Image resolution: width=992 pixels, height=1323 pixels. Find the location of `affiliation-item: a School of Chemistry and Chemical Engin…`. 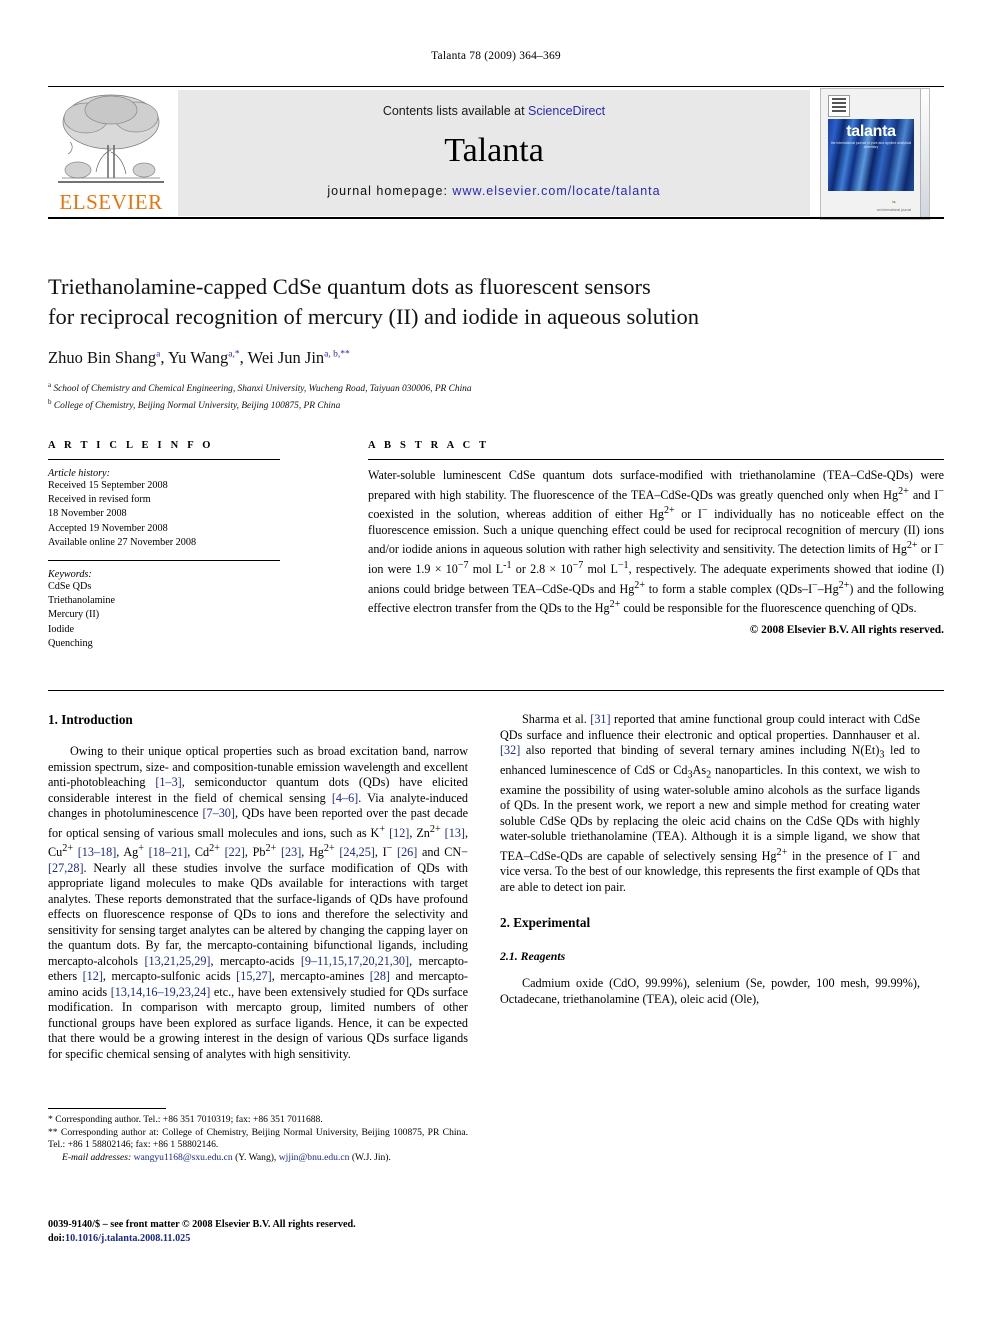

affiliation-item: a School of Chemistry and Chemical Engin… is located at coordinates (496, 387).